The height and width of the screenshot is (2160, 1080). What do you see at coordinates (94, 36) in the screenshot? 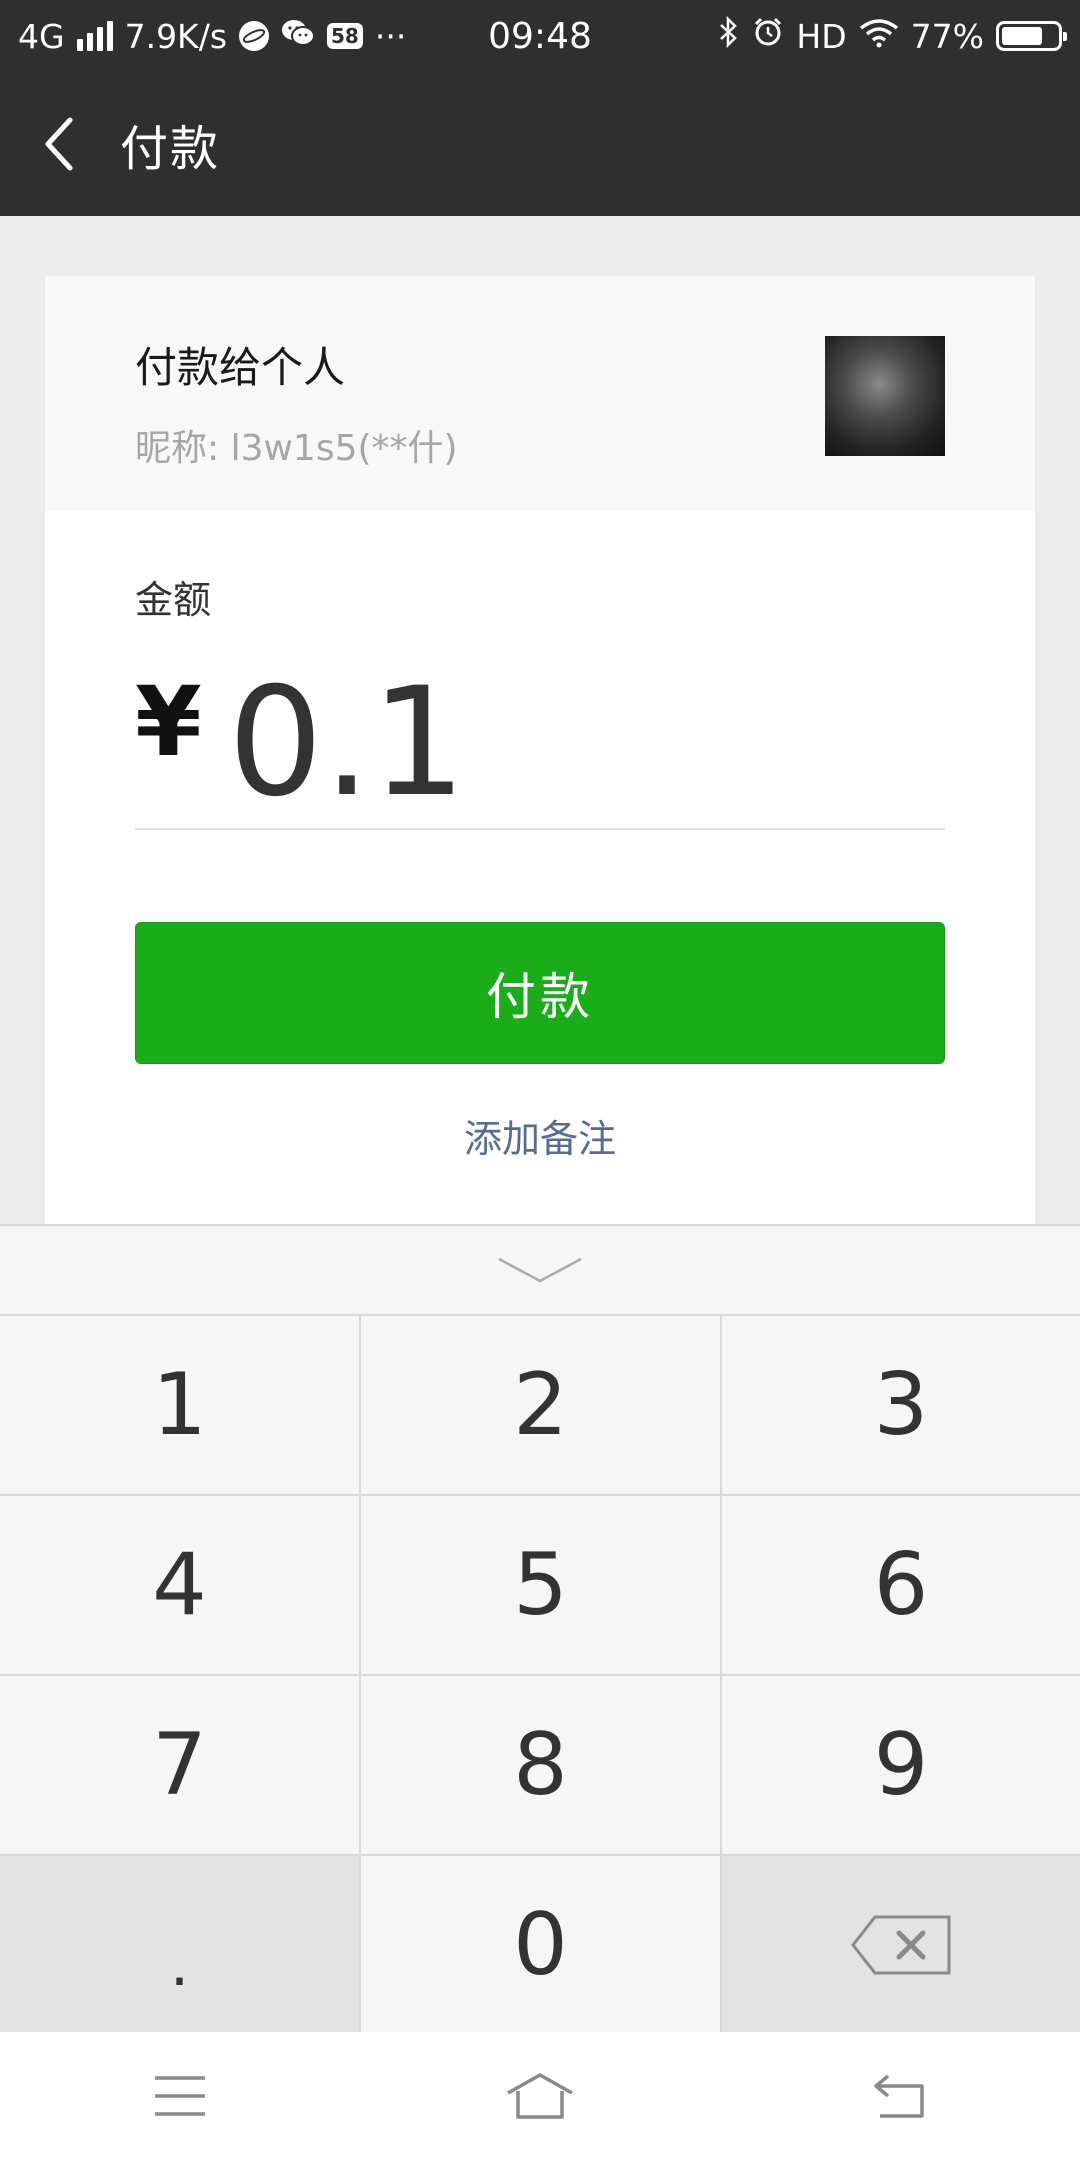
I see `signal-icon` at bounding box center [94, 36].